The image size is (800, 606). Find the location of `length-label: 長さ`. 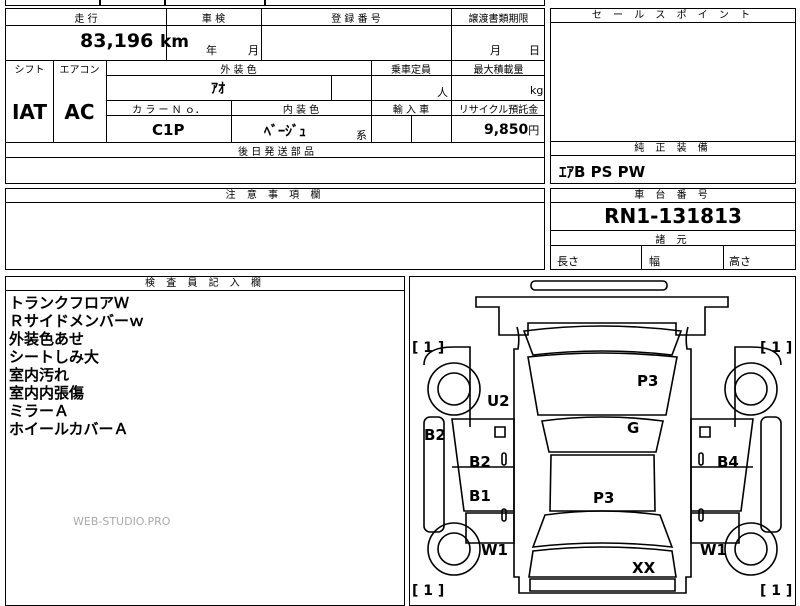

length-label: 長さ is located at coordinates (568, 261).